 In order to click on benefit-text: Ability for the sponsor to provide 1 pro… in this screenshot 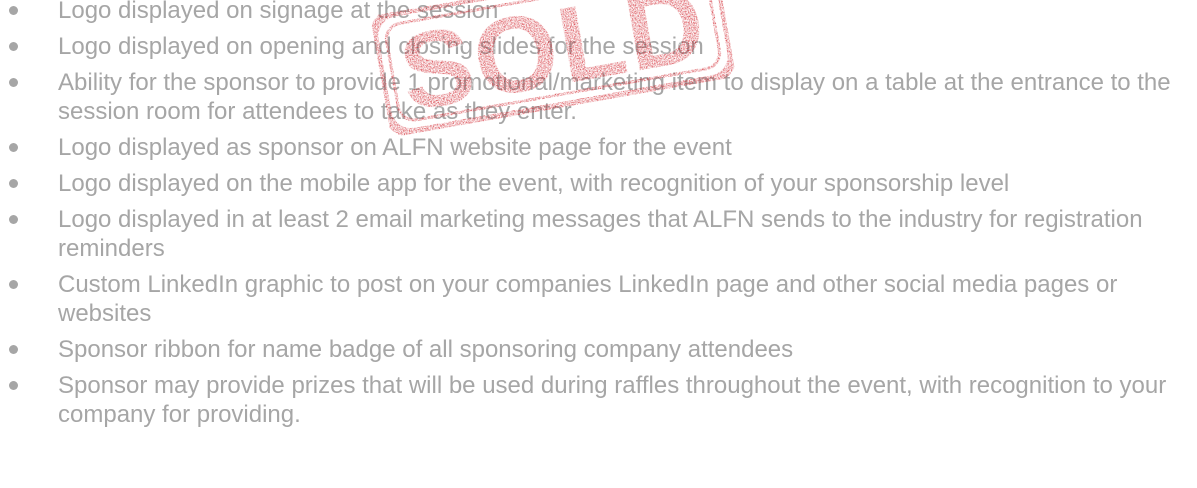, I will do `click(614, 97)`.